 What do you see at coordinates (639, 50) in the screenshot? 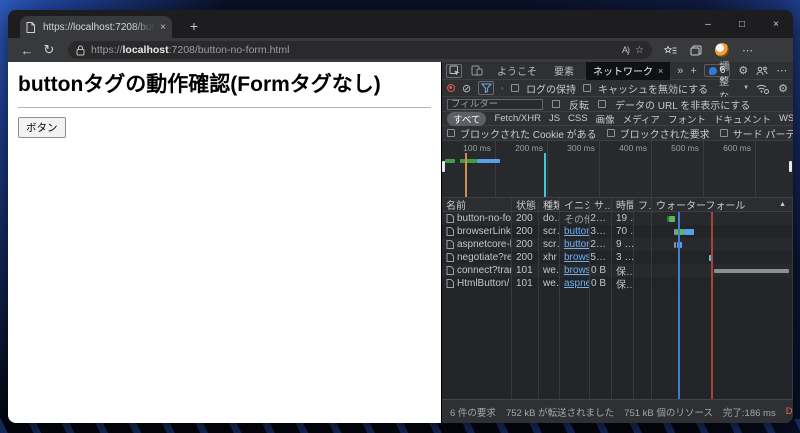
I see `favorite-star-icon: ☆` at bounding box center [639, 50].